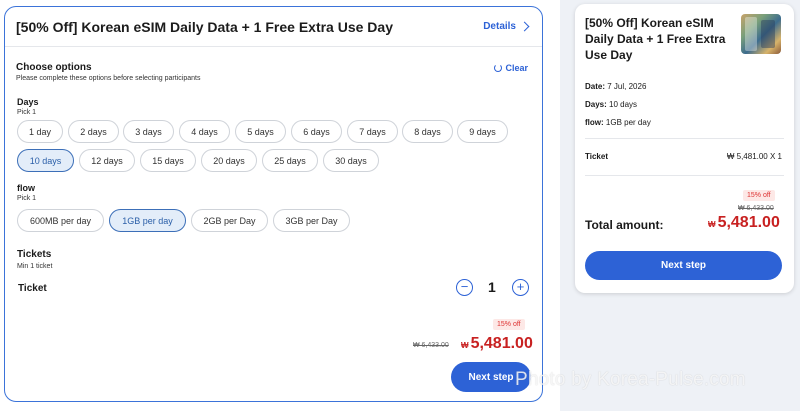 This screenshot has height=411, width=800. What do you see at coordinates (93, 131) in the screenshot?
I see `day-option-2: 2 days` at bounding box center [93, 131].